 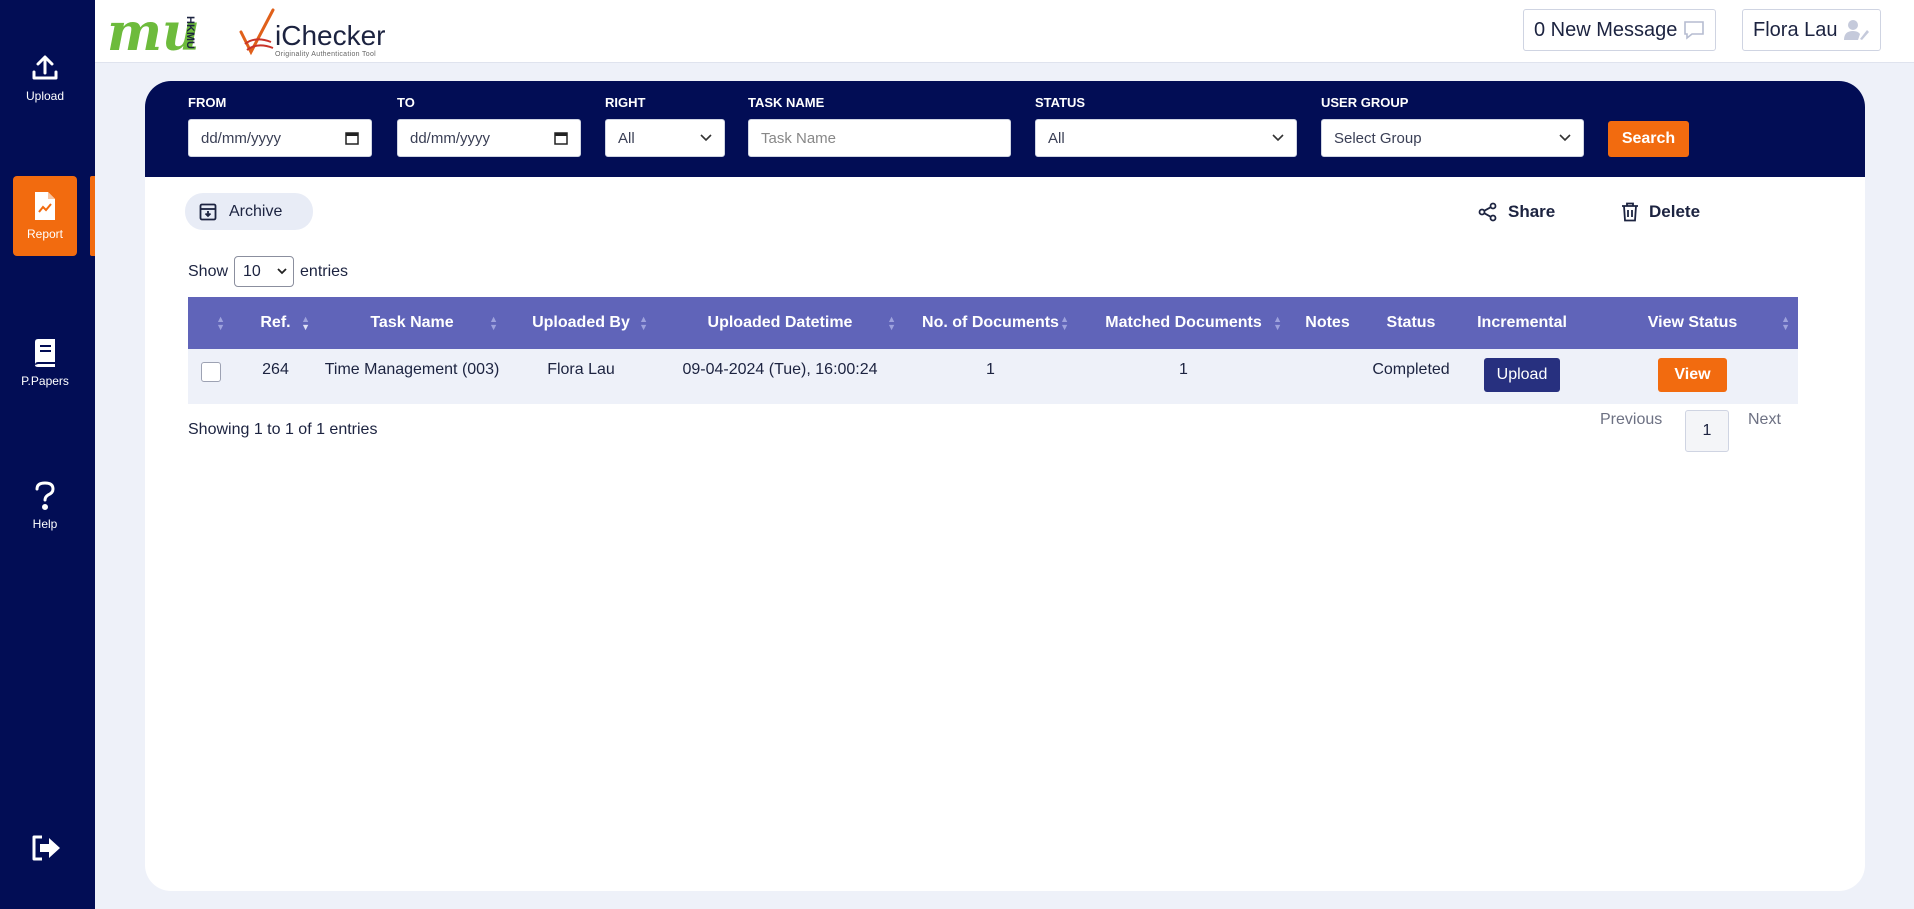 I want to click on task-name-label: TASK NAME, so click(x=786, y=102).